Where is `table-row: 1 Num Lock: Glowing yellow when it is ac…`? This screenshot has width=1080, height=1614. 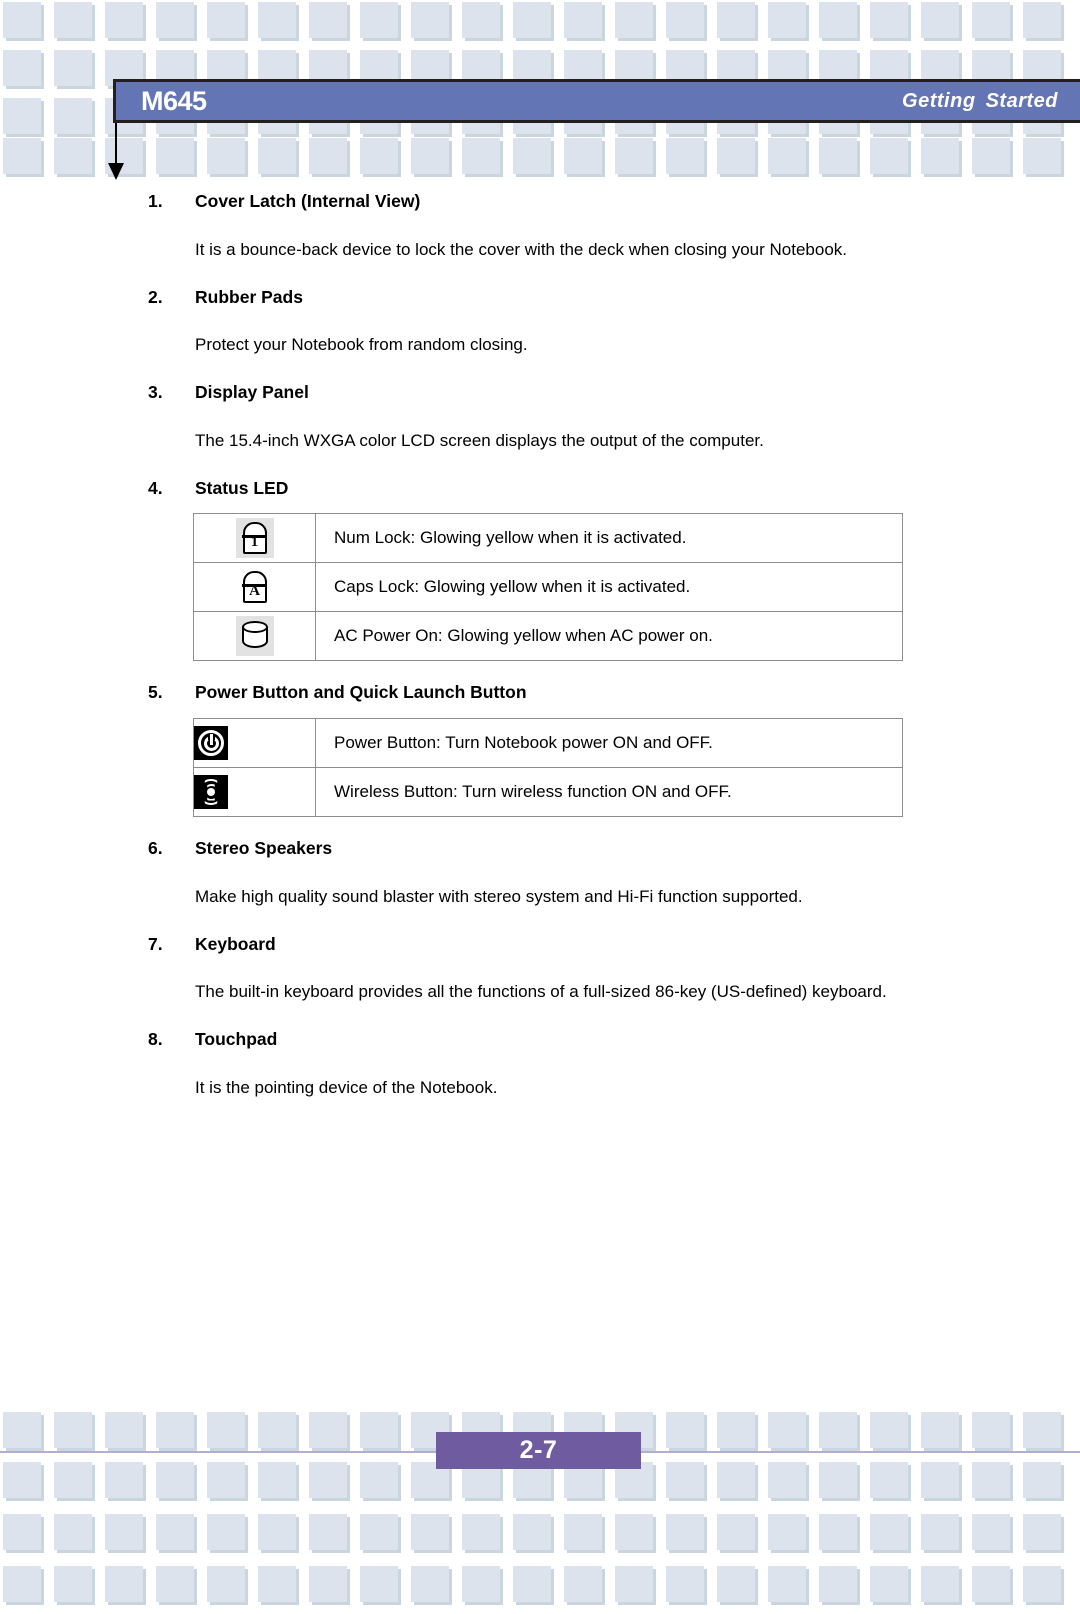 table-row: 1 Num Lock: Glowing yellow when it is ac… is located at coordinates (548, 538).